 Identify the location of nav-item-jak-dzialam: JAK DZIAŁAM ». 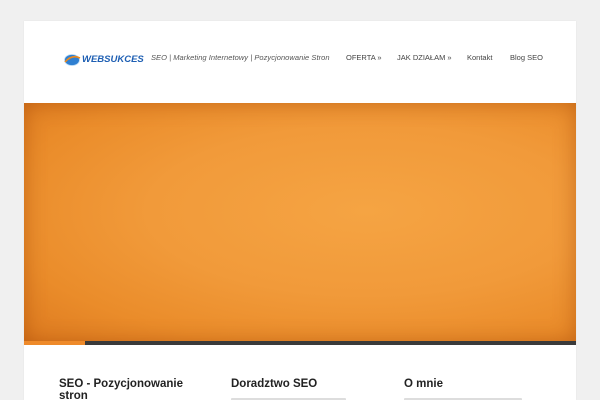
(424, 57).